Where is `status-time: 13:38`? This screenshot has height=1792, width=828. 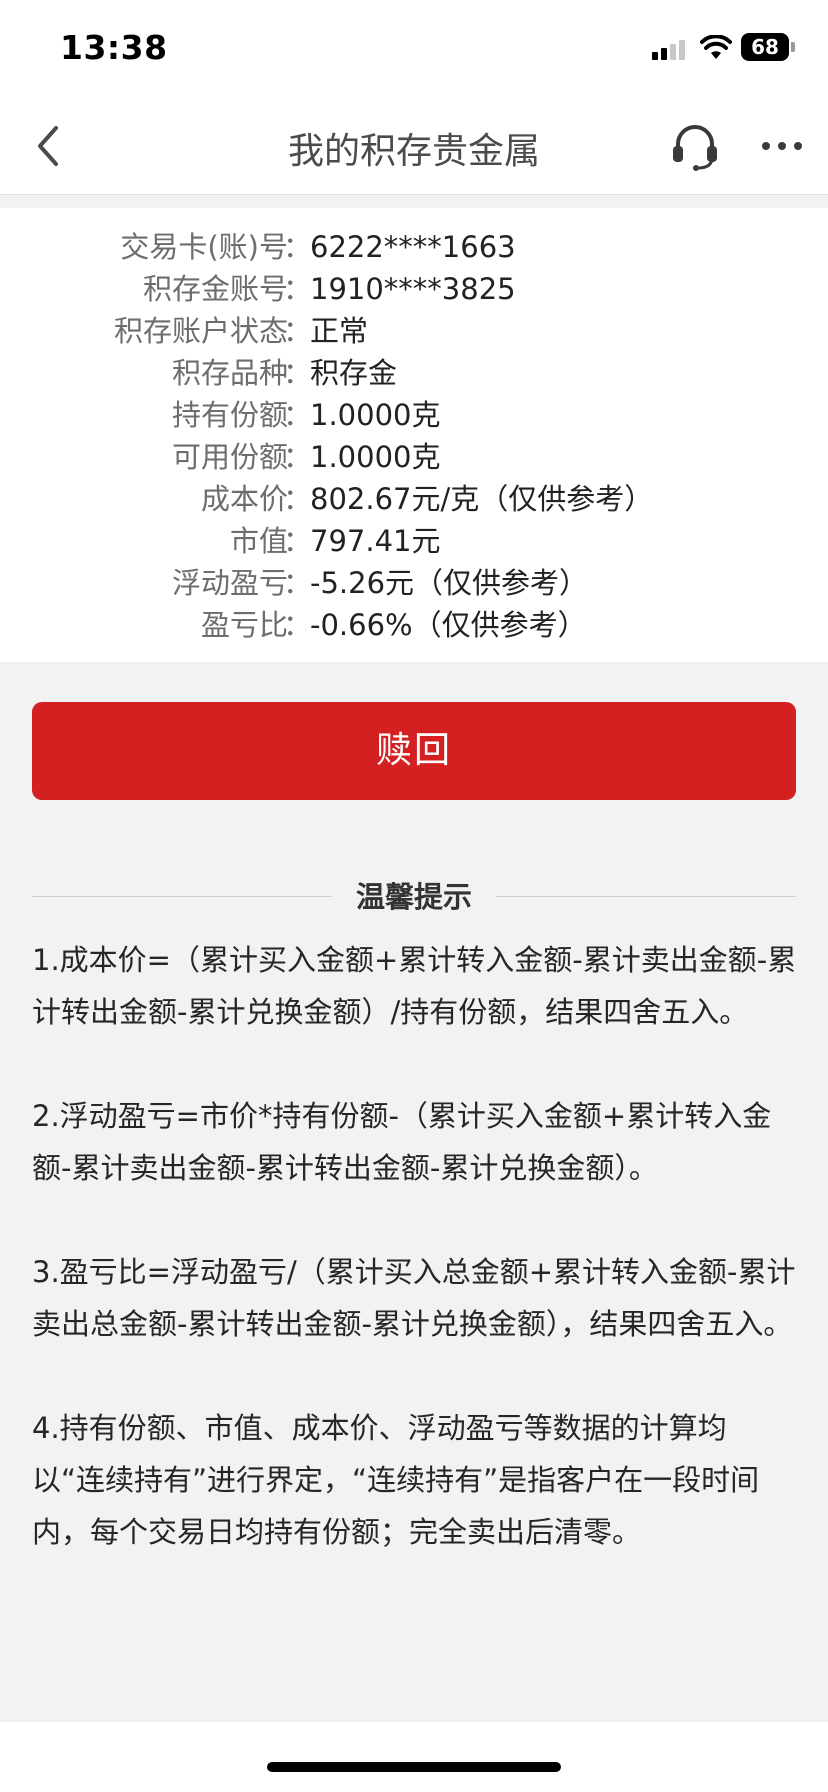
status-time: 13:38 is located at coordinates (114, 47).